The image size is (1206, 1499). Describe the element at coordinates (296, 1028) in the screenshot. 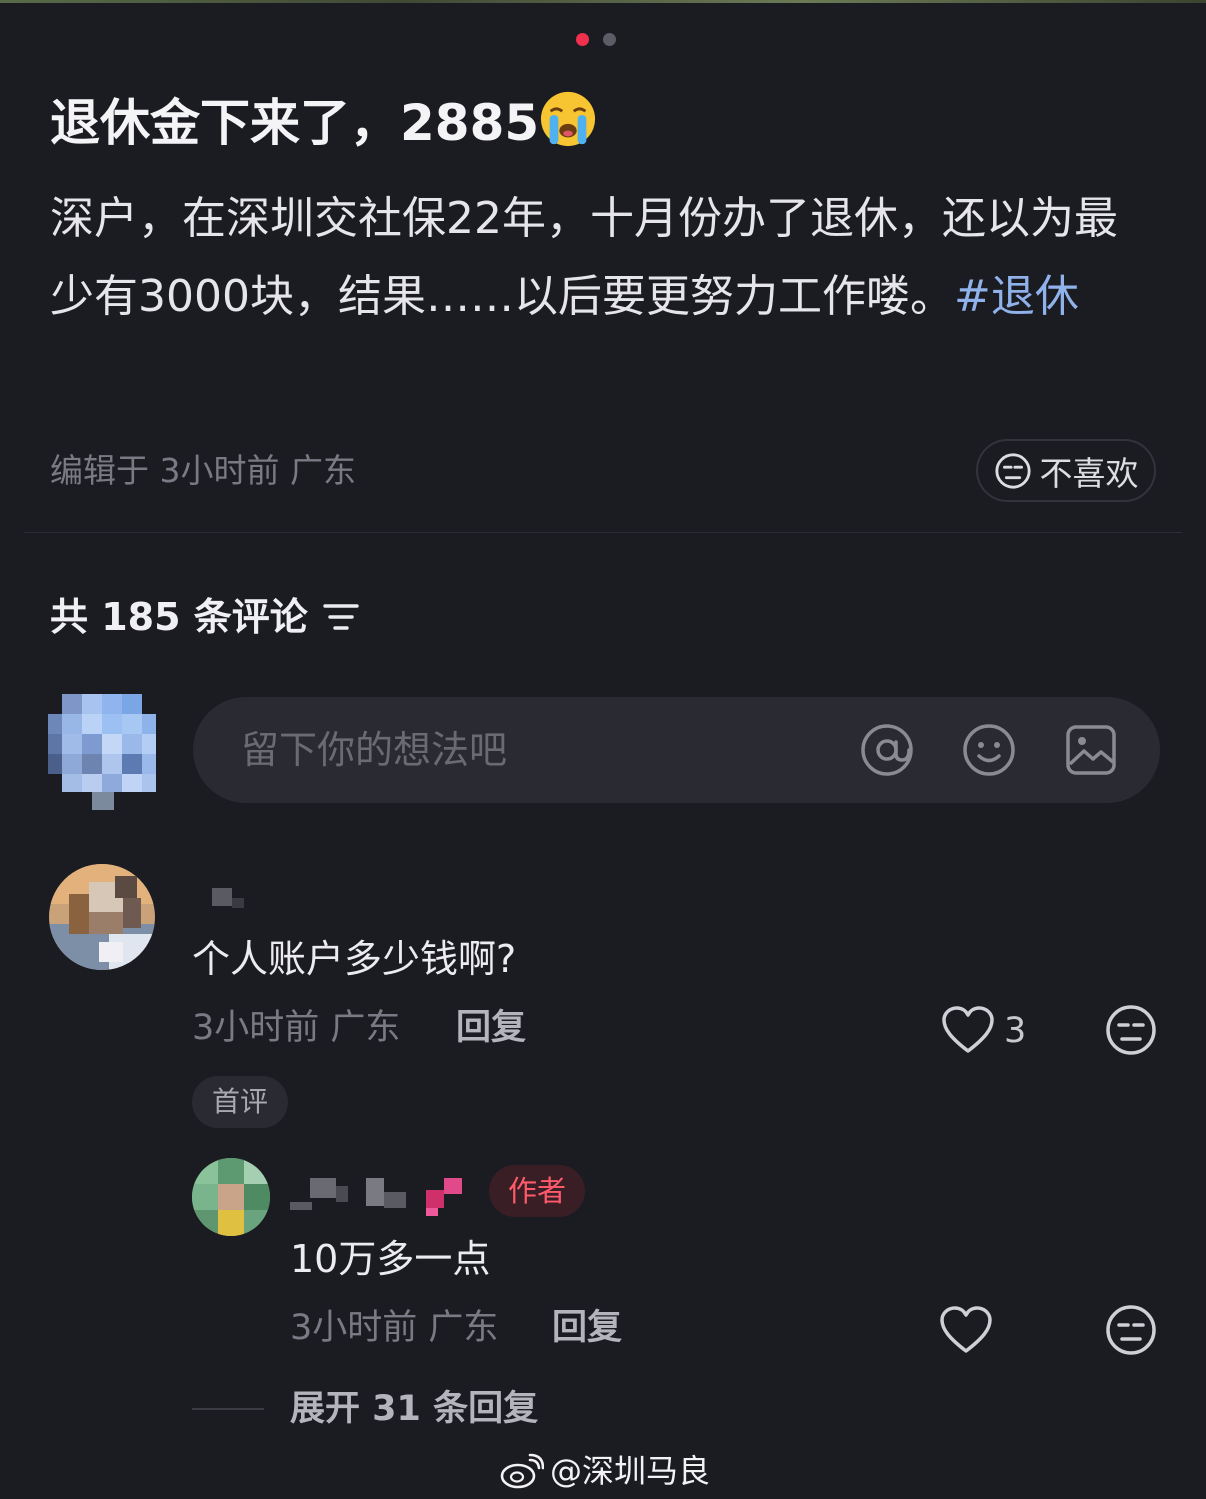

I see `comment-meta: 3小时前 广东` at that location.